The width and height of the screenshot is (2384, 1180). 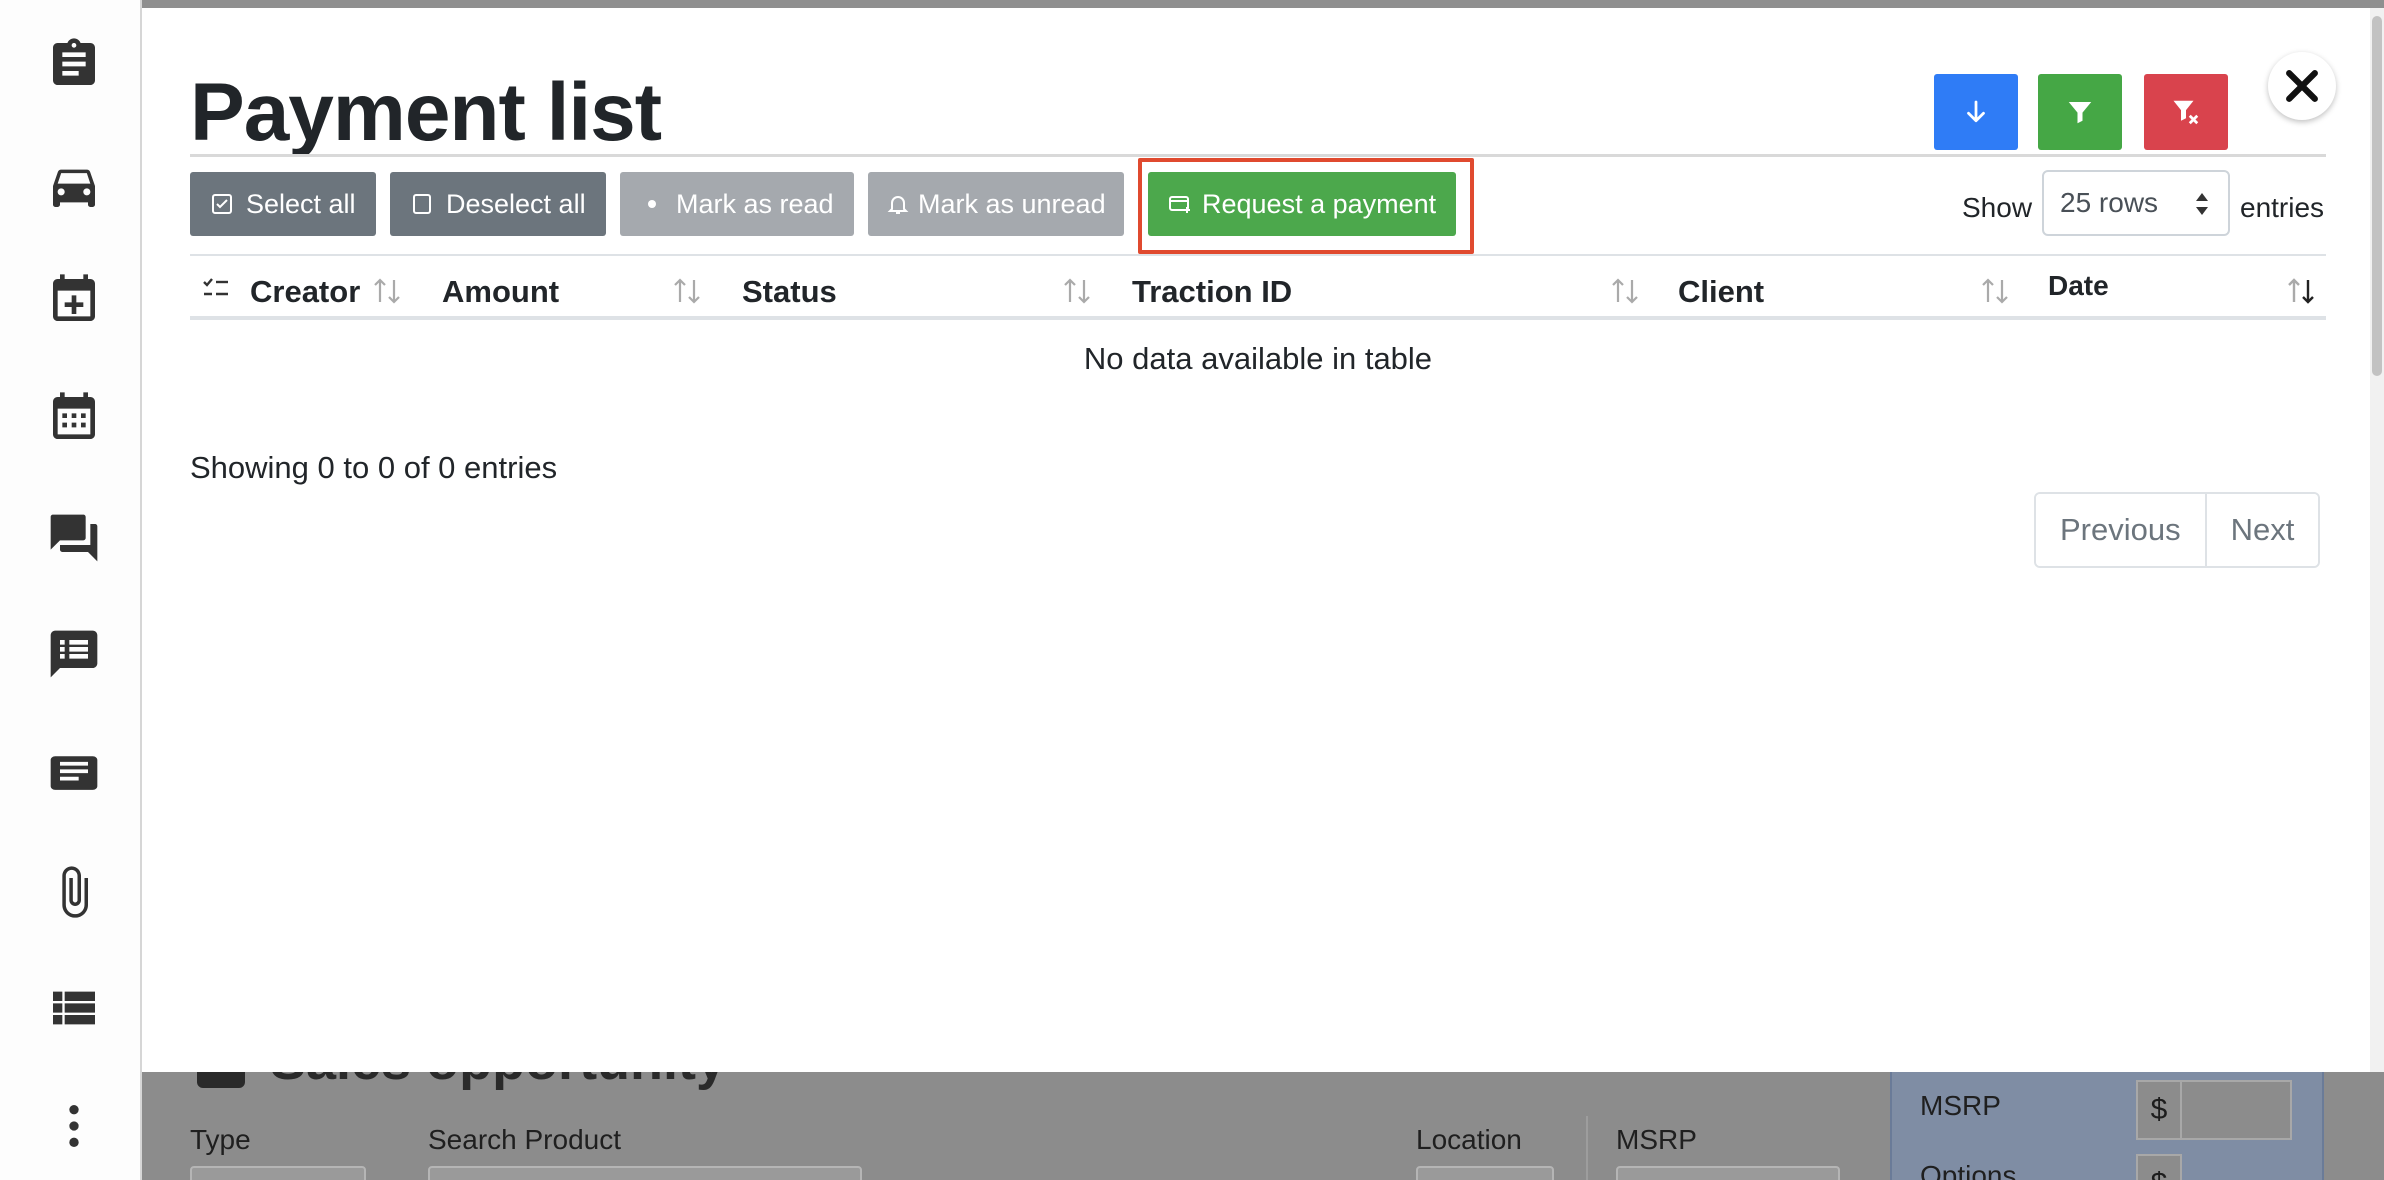 I want to click on previous-page-button: Previous, so click(x=2120, y=530).